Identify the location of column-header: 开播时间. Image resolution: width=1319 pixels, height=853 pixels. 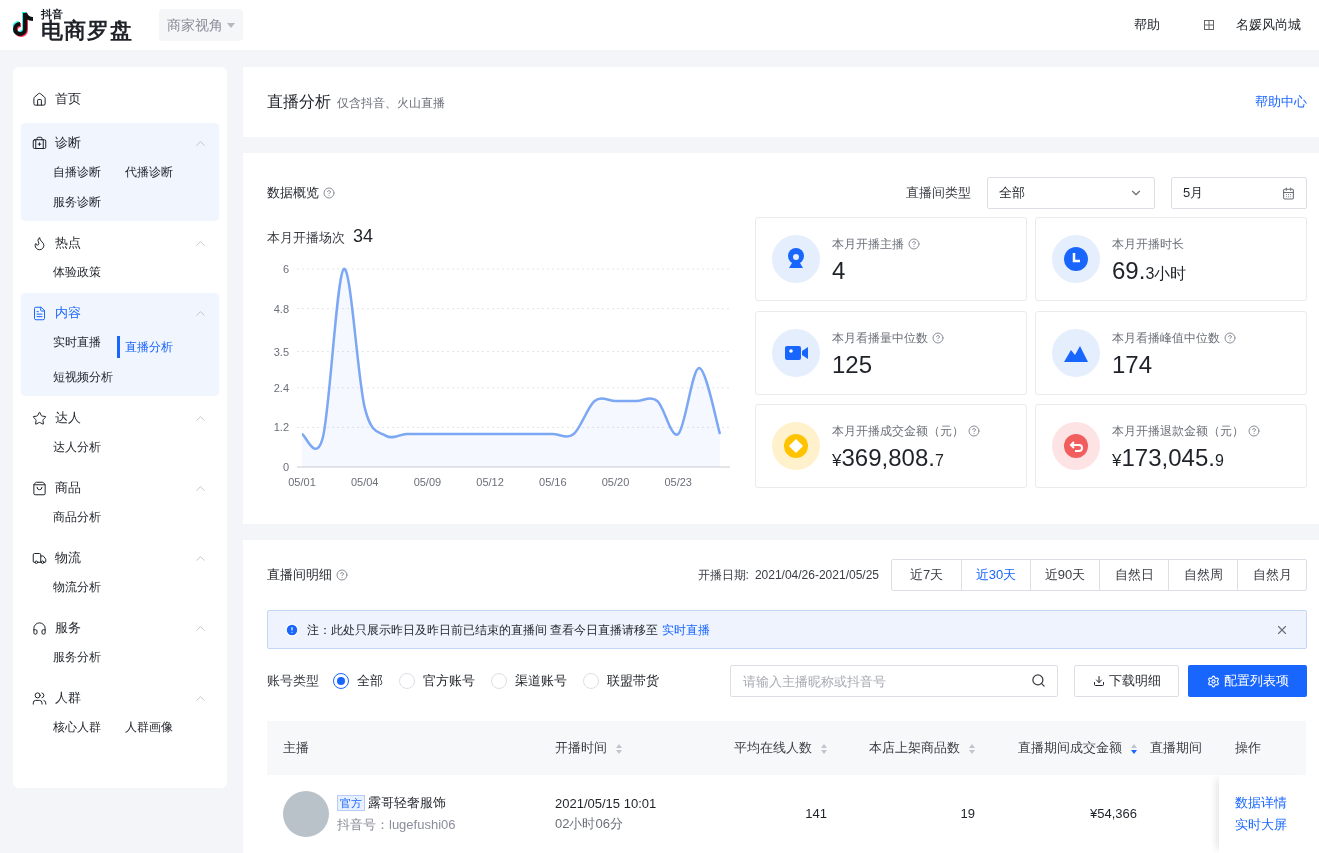
(630, 748).